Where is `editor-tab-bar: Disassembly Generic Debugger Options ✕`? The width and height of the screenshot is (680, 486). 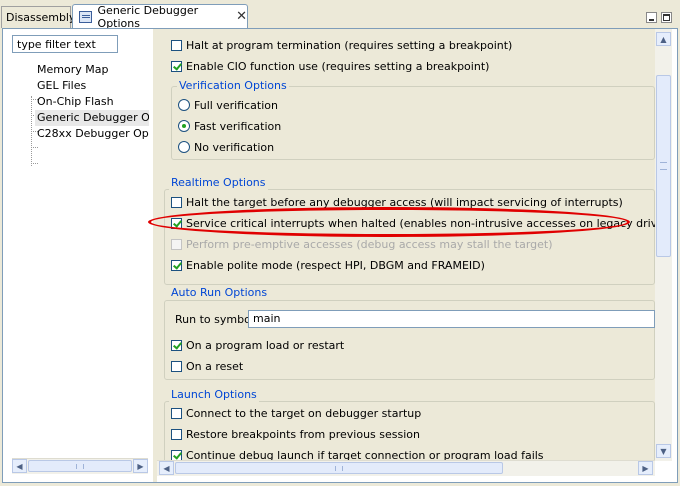 editor-tab-bar: Disassembly Generic Debugger Options ✕ is located at coordinates (340, 16).